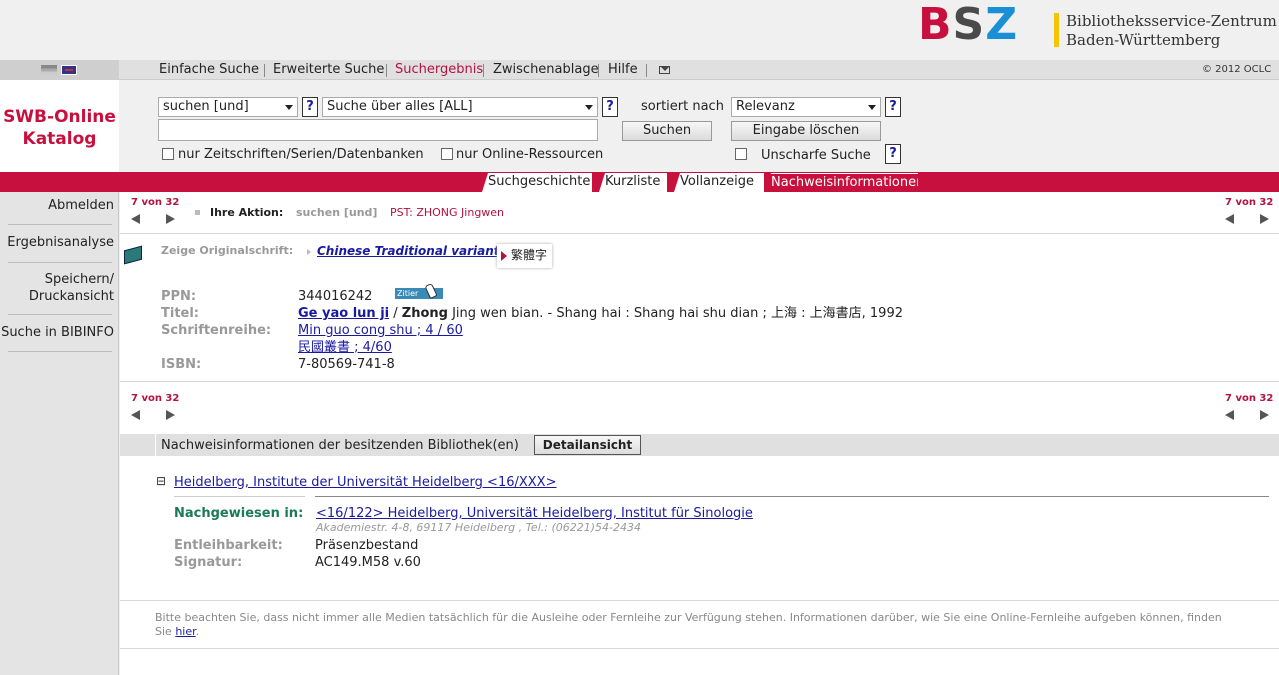 This screenshot has width=1279, height=675. What do you see at coordinates (155, 202) in the screenshot?
I see `pager-count-top-left: 7 von 32` at bounding box center [155, 202].